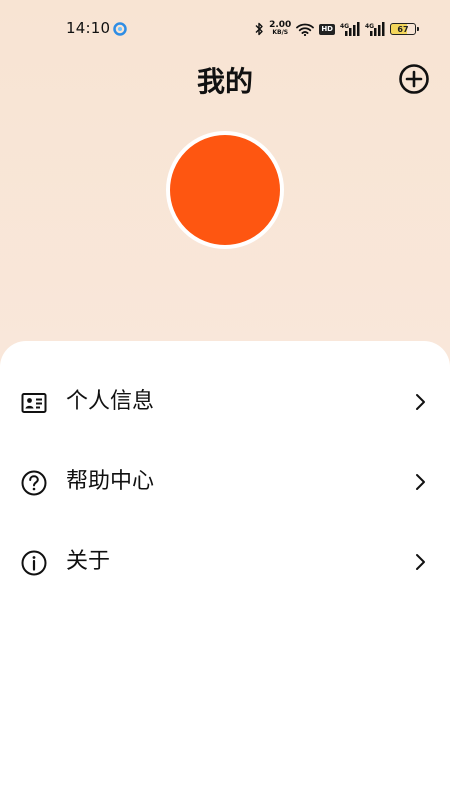  What do you see at coordinates (110, 401) in the screenshot?
I see `menu-item-label: 个人信息` at bounding box center [110, 401].